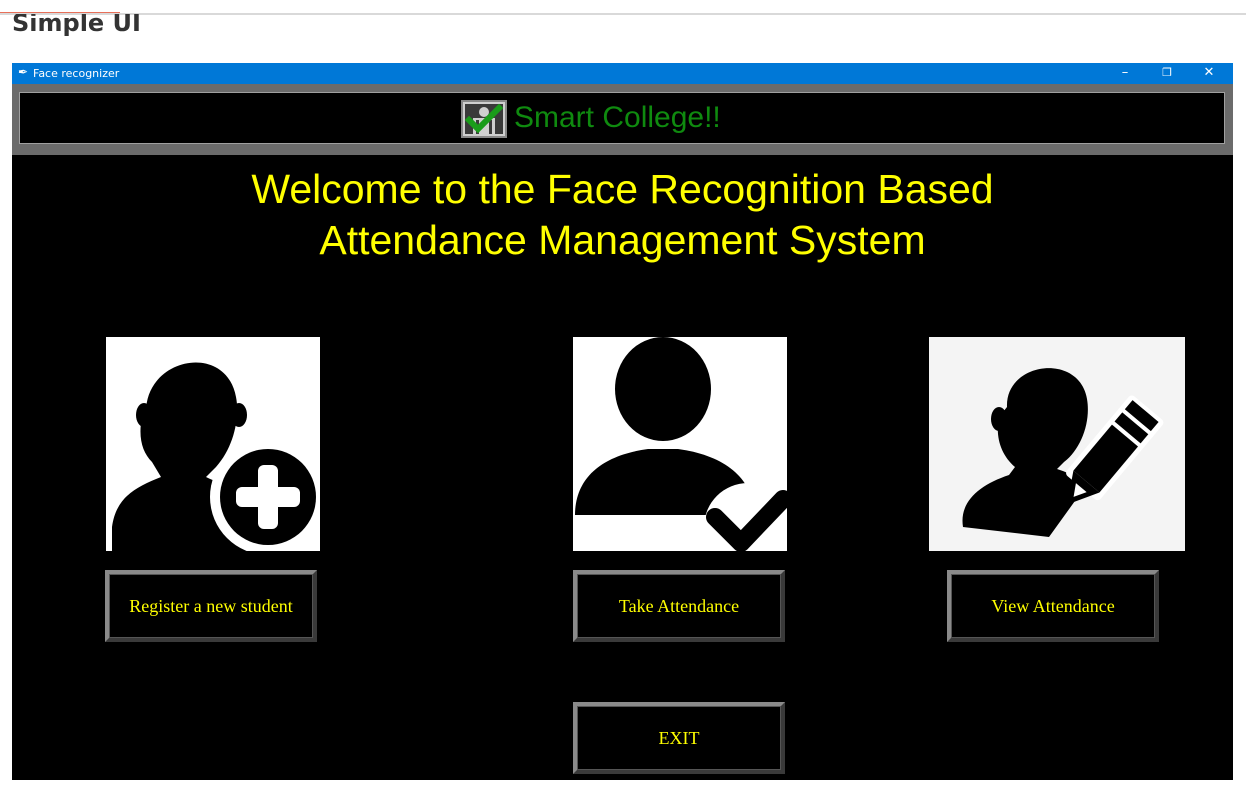  What do you see at coordinates (484, 119) in the screenshot?
I see `attendance-logo-icon` at bounding box center [484, 119].